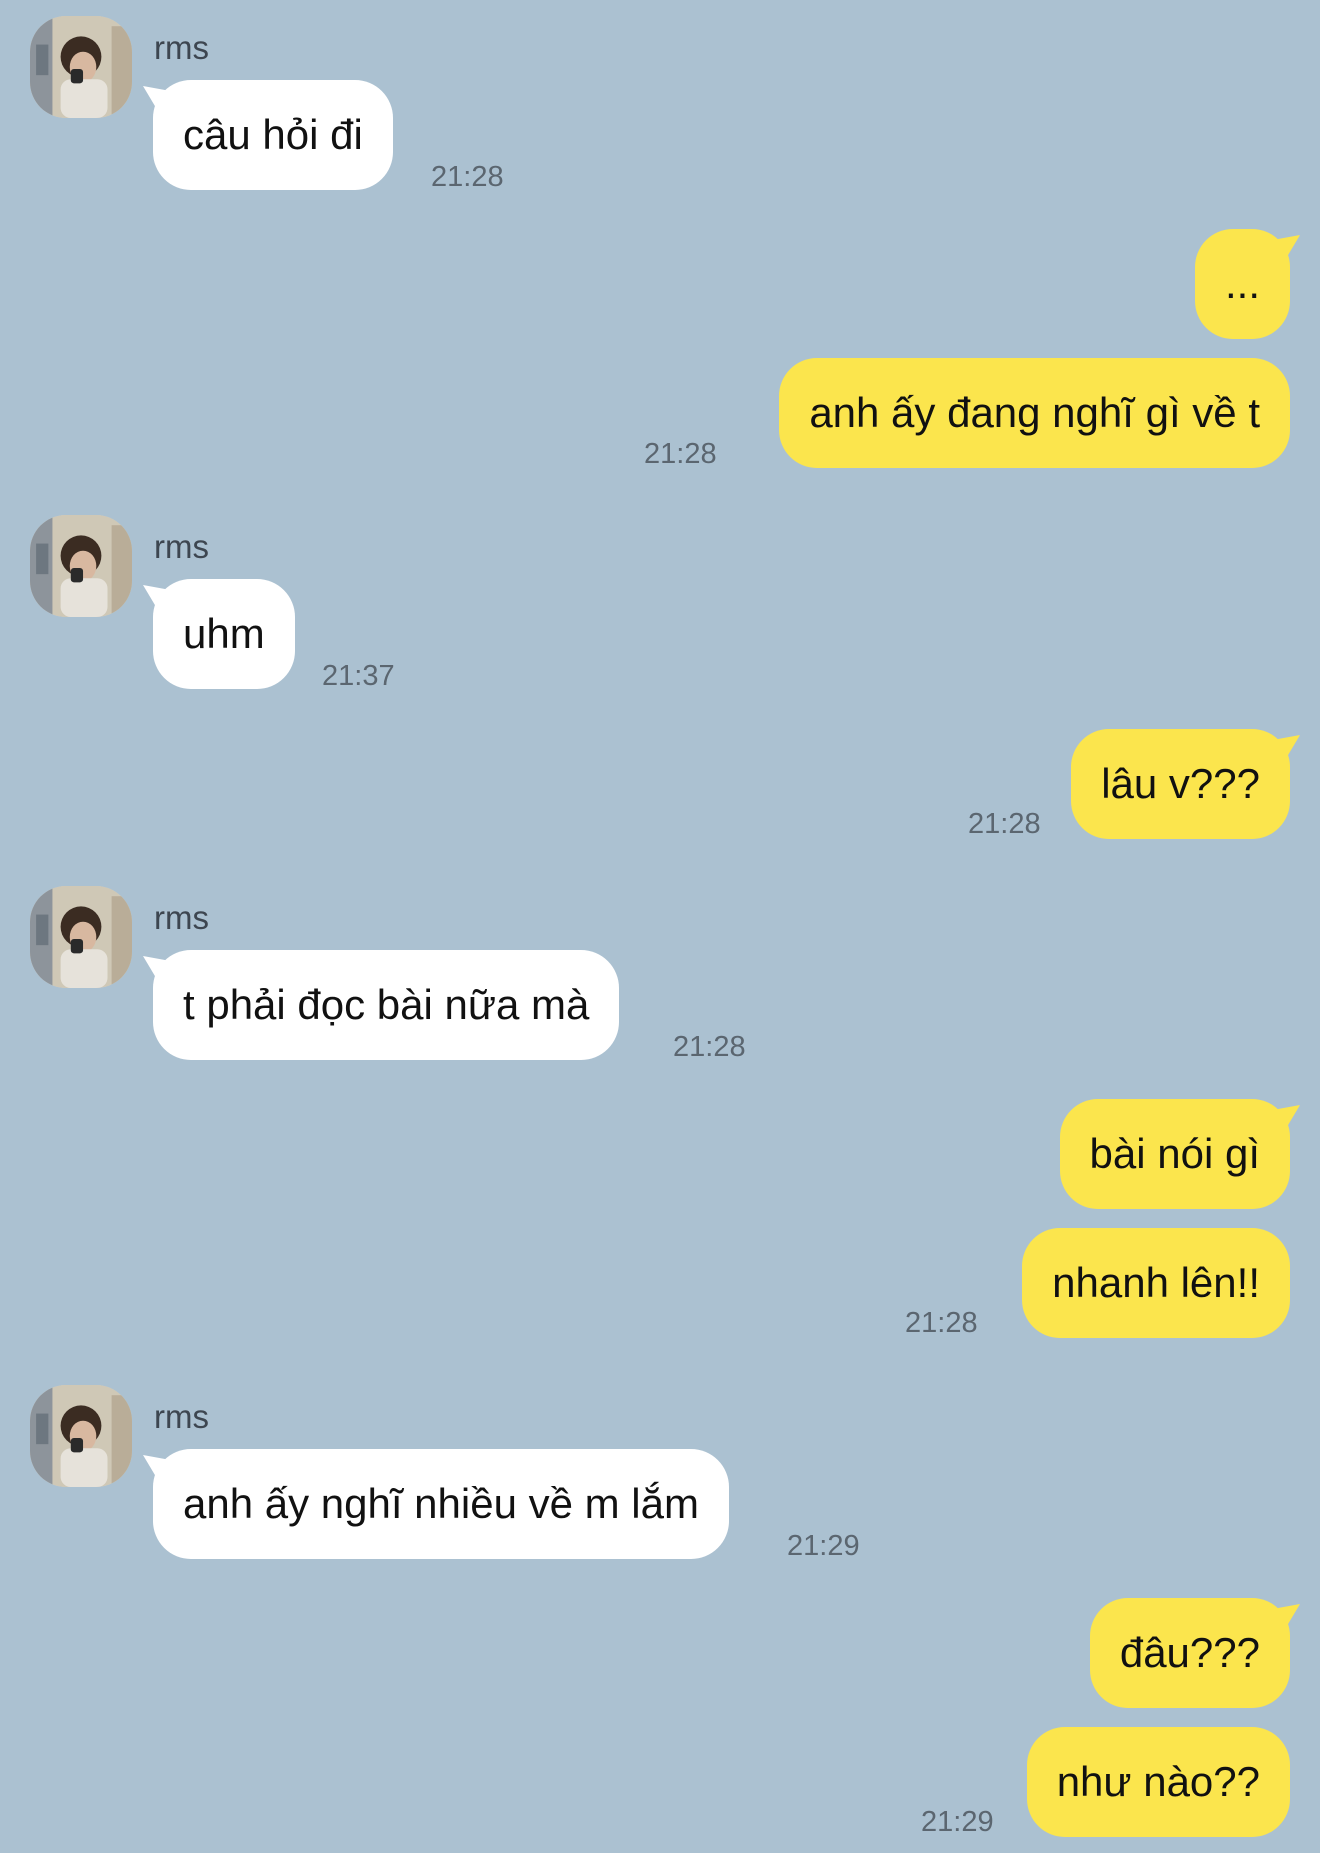 The image size is (1320, 1853). Describe the element at coordinates (224, 634) in the screenshot. I see `message-bubble-incoming: uhm` at that location.